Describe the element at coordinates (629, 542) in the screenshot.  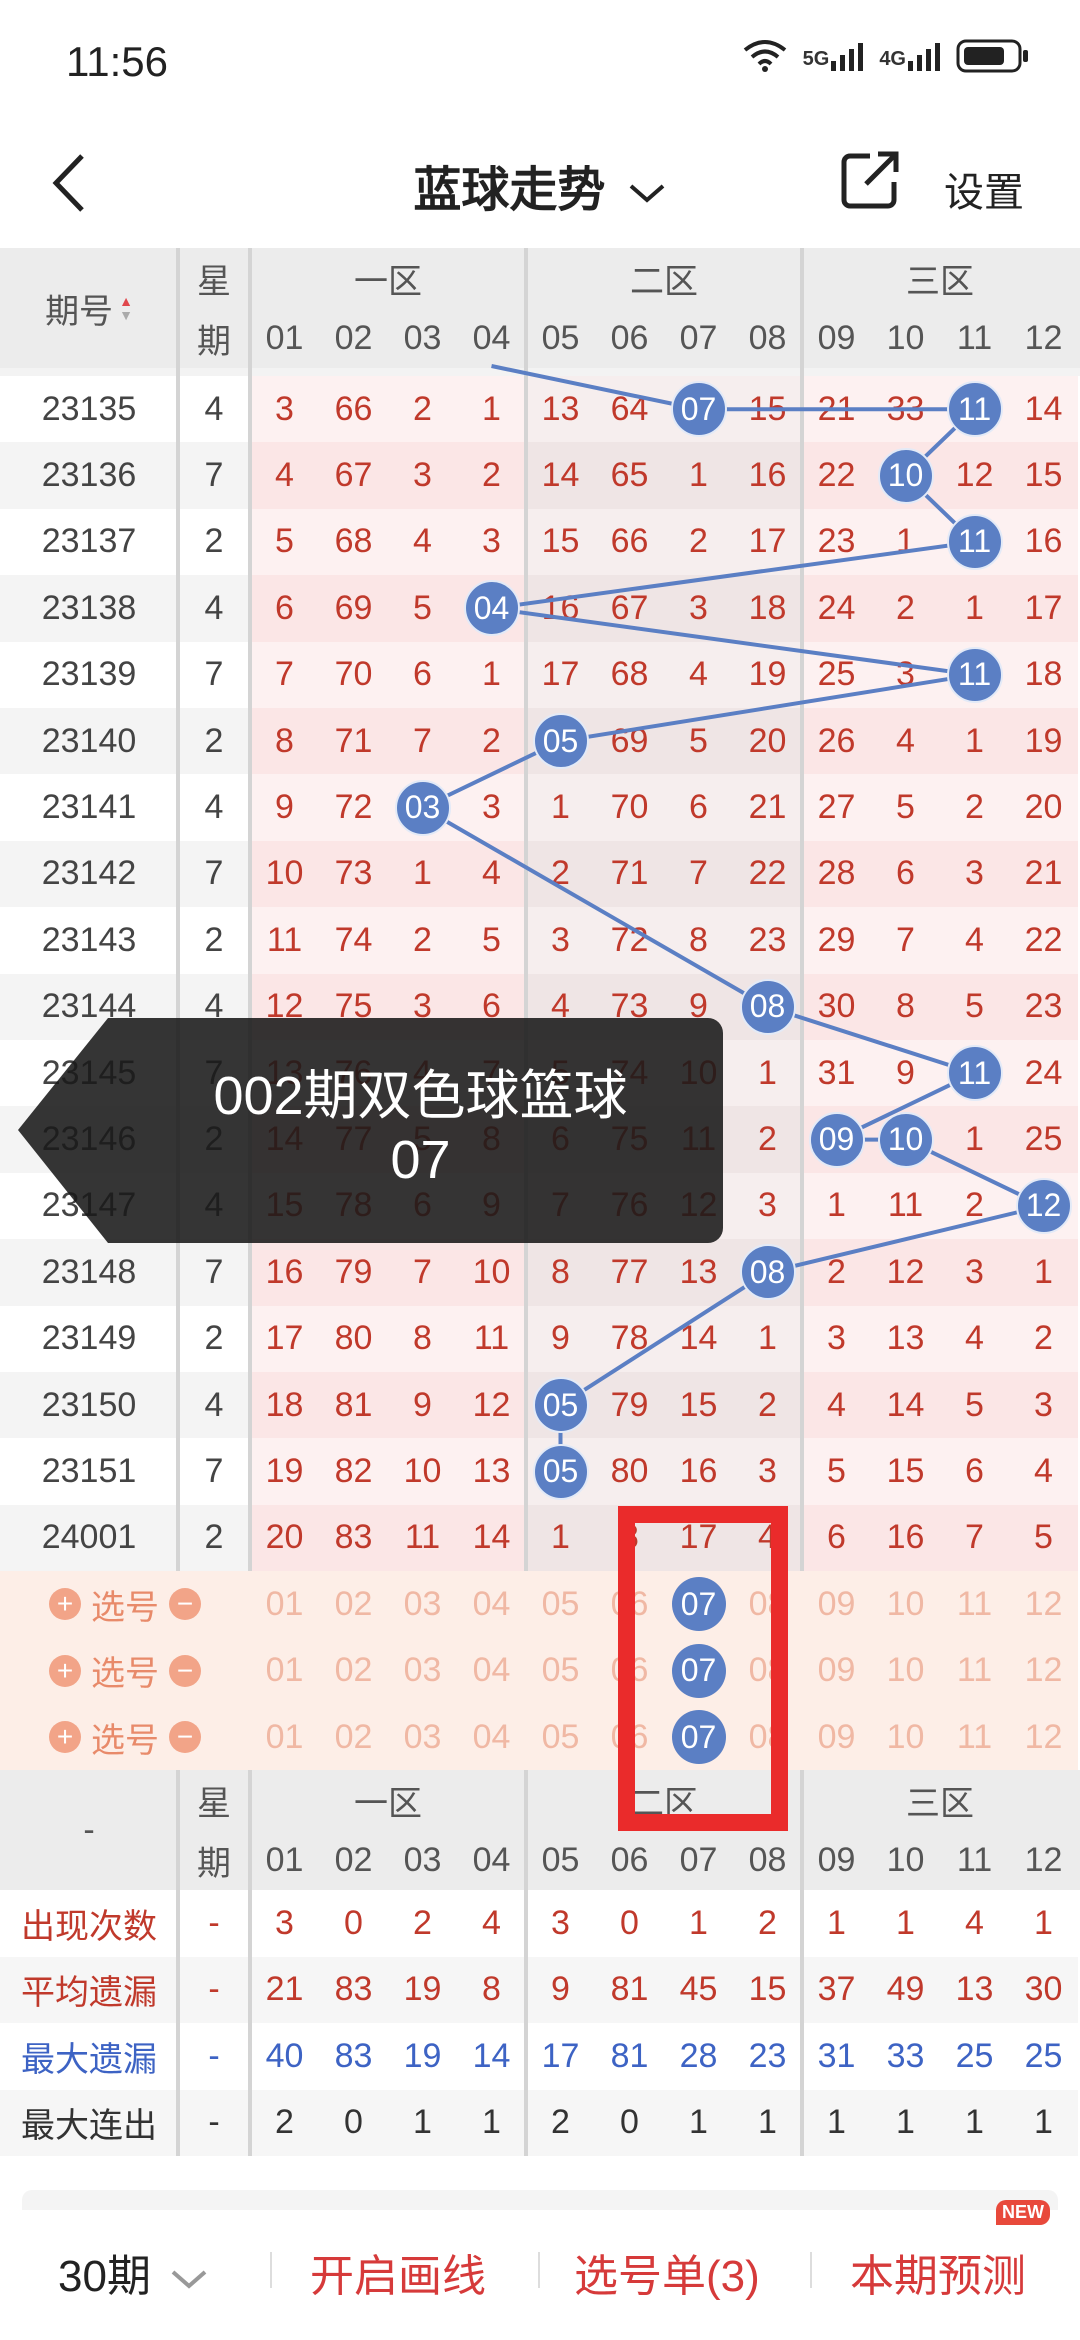
I see `miss-cell: 66` at that location.